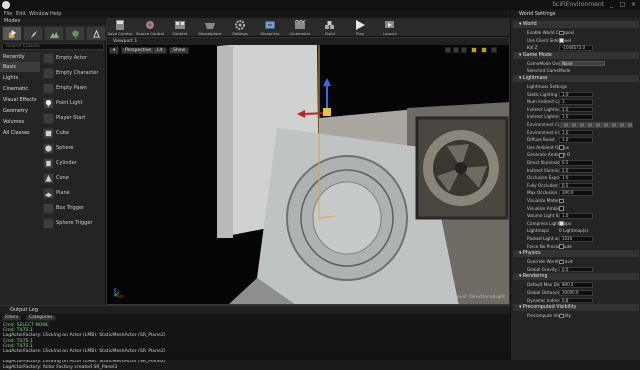 The width and height of the screenshot is (640, 370). What do you see at coordinates (73, 133) in the screenshot?
I see `place-item-cube: Cube` at bounding box center [73, 133].